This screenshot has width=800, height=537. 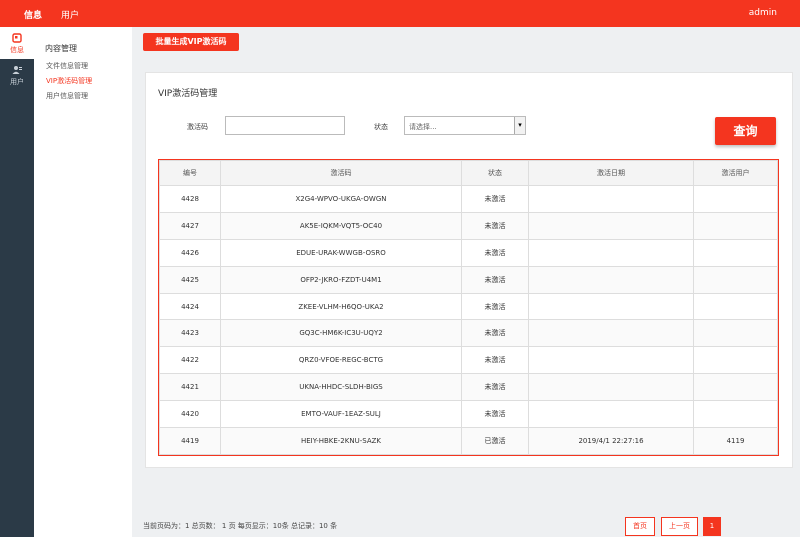 What do you see at coordinates (69, 81) in the screenshot?
I see `subnav-item-vip-code: VIP激活码管理` at bounding box center [69, 81].